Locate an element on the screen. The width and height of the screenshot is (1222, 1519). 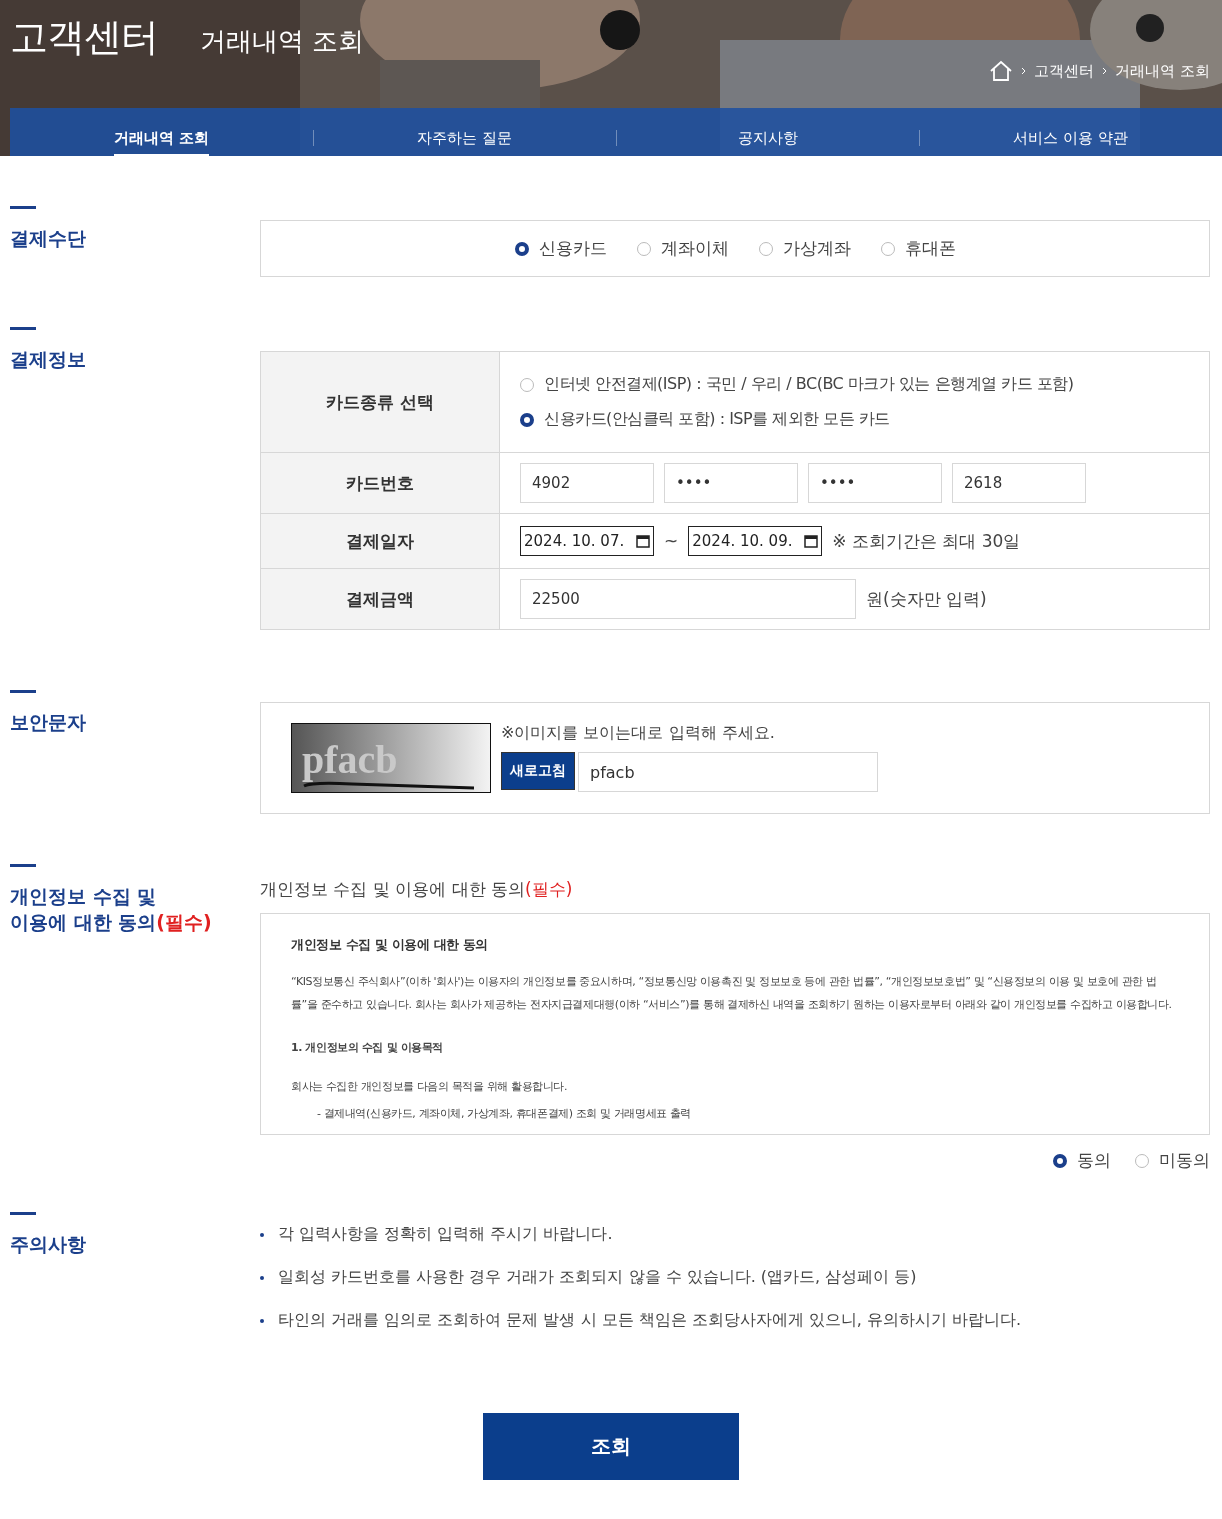
consent-section-heading: 1. 개인정보의 수집 및 이용목적 is located at coordinates (367, 1047).